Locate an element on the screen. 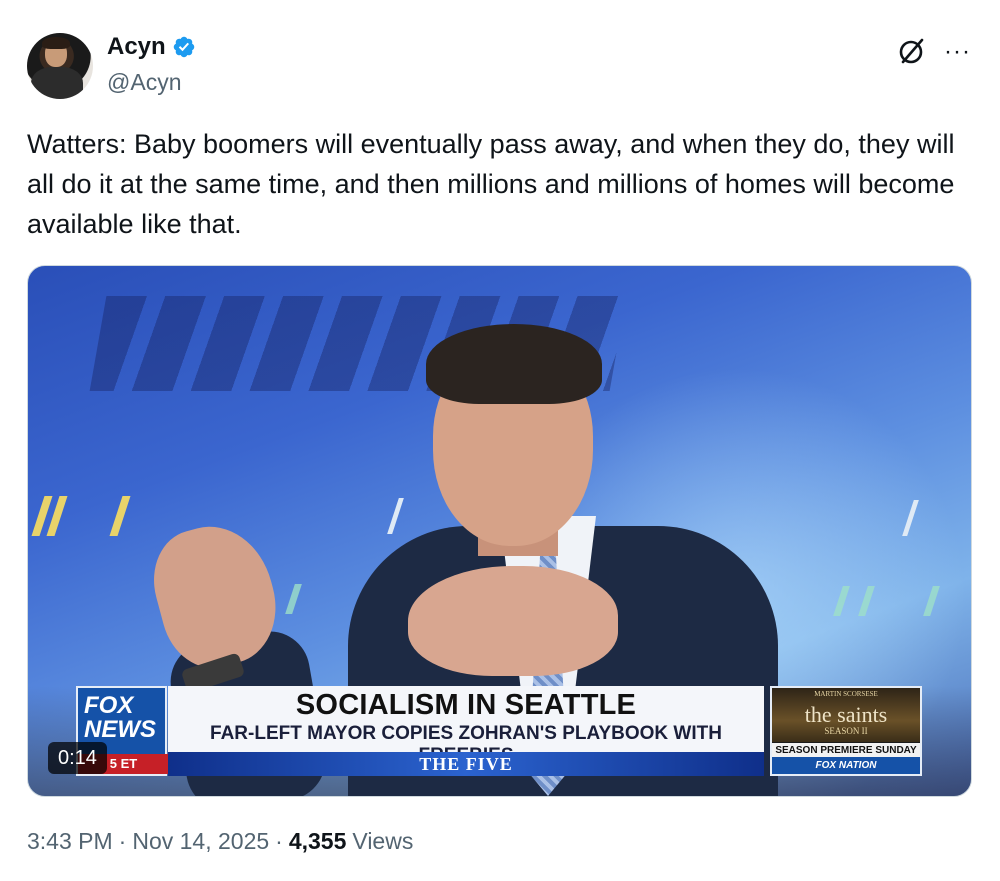 The image size is (1000, 881). post-time: 3:43 PM is located at coordinates (70, 841).